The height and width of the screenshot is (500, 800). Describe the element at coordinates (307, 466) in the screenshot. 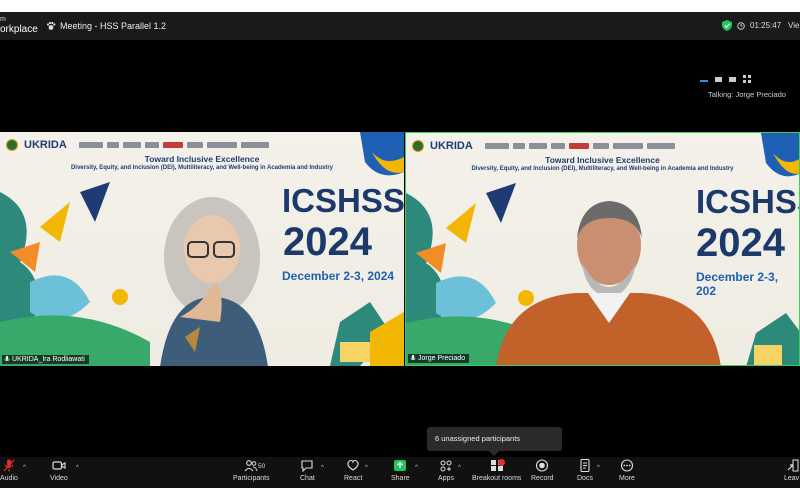

I see `chat-icon` at that location.